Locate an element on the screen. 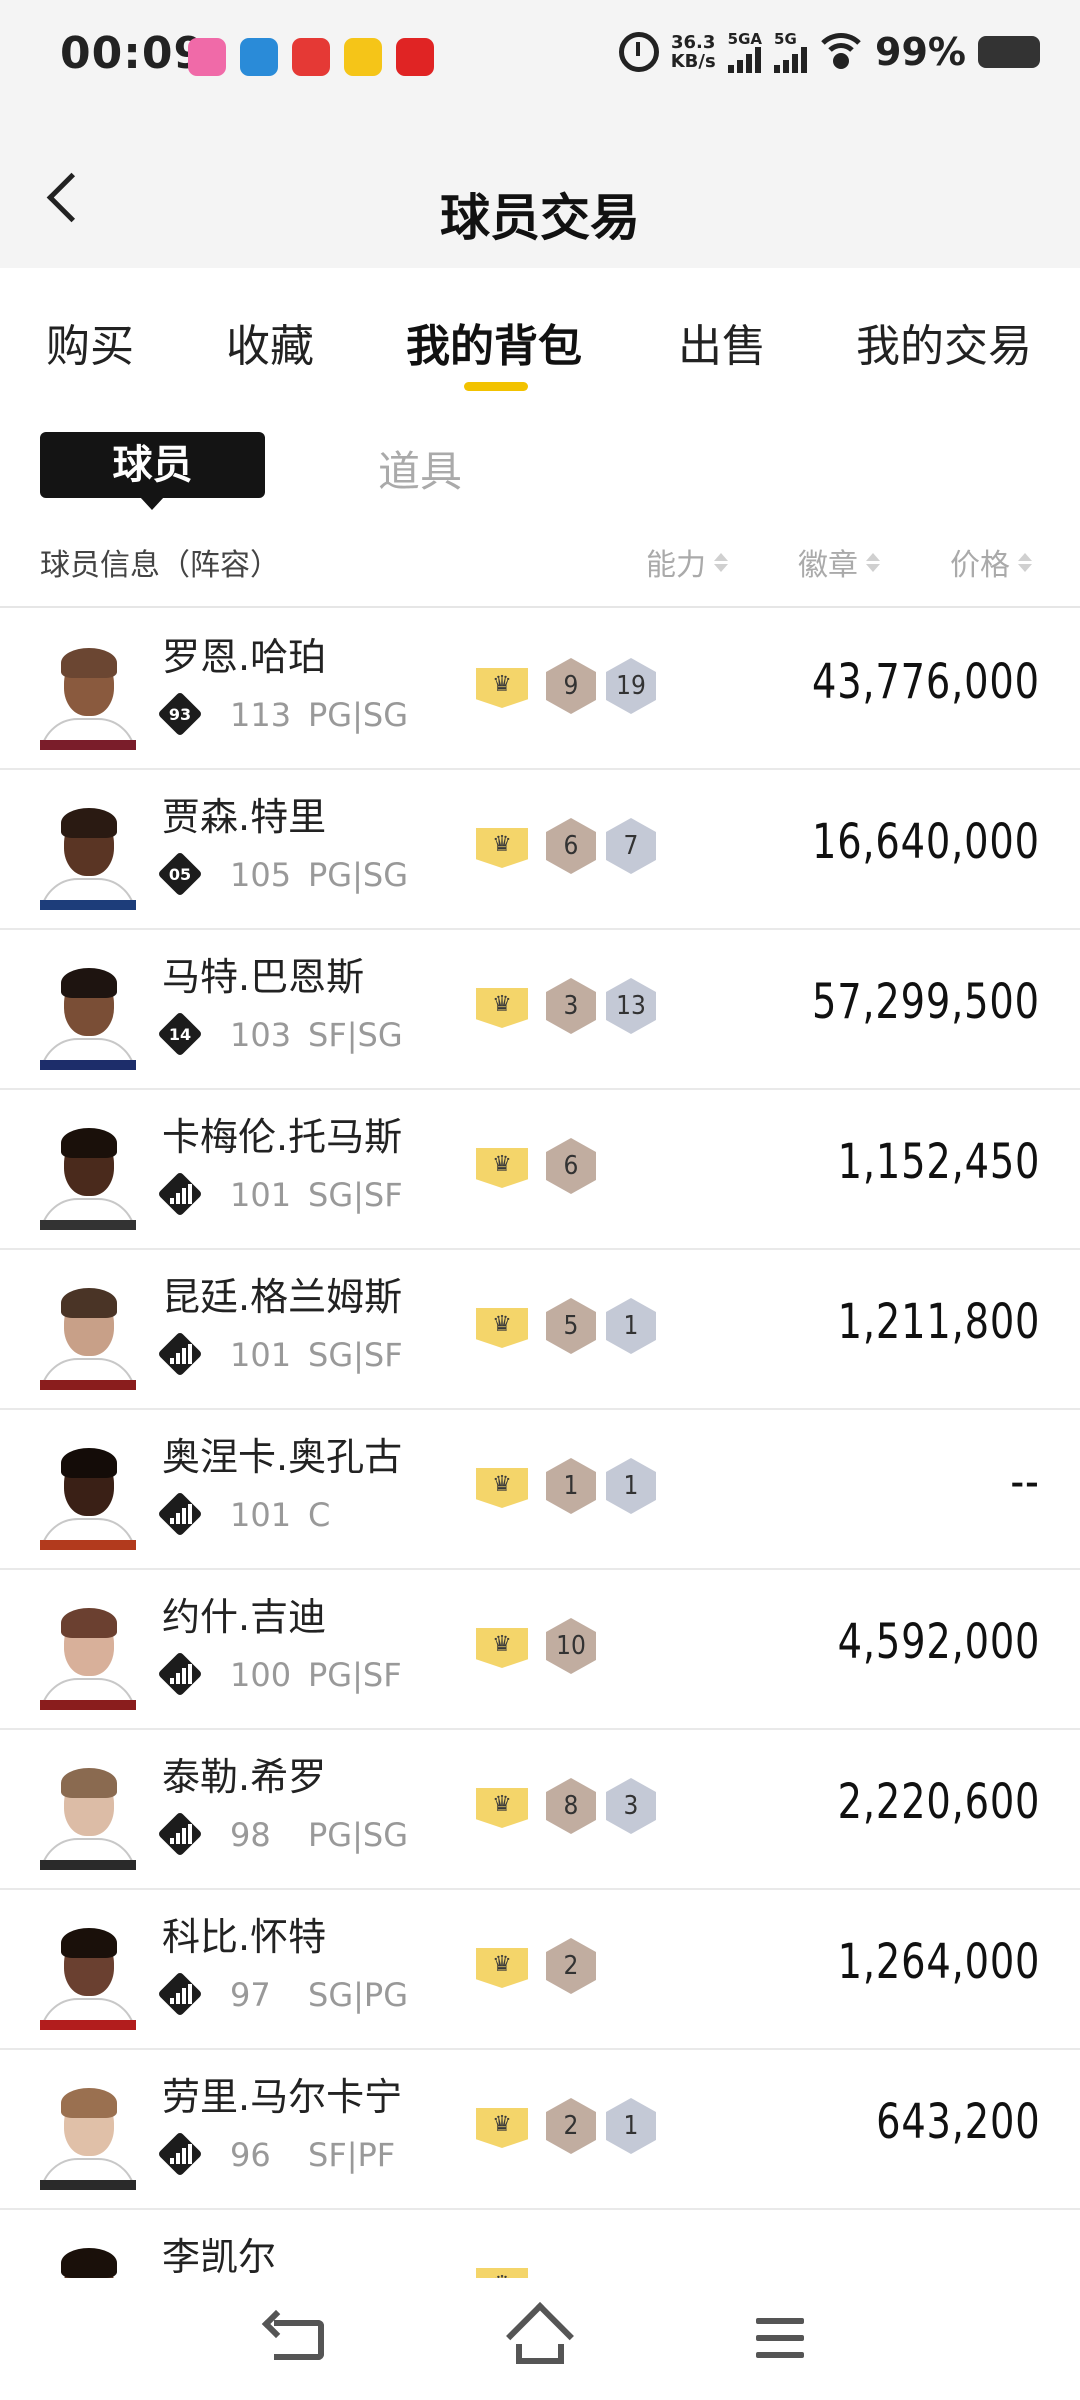  player-price: 4,592,000 is located at coordinates (938, 1642).